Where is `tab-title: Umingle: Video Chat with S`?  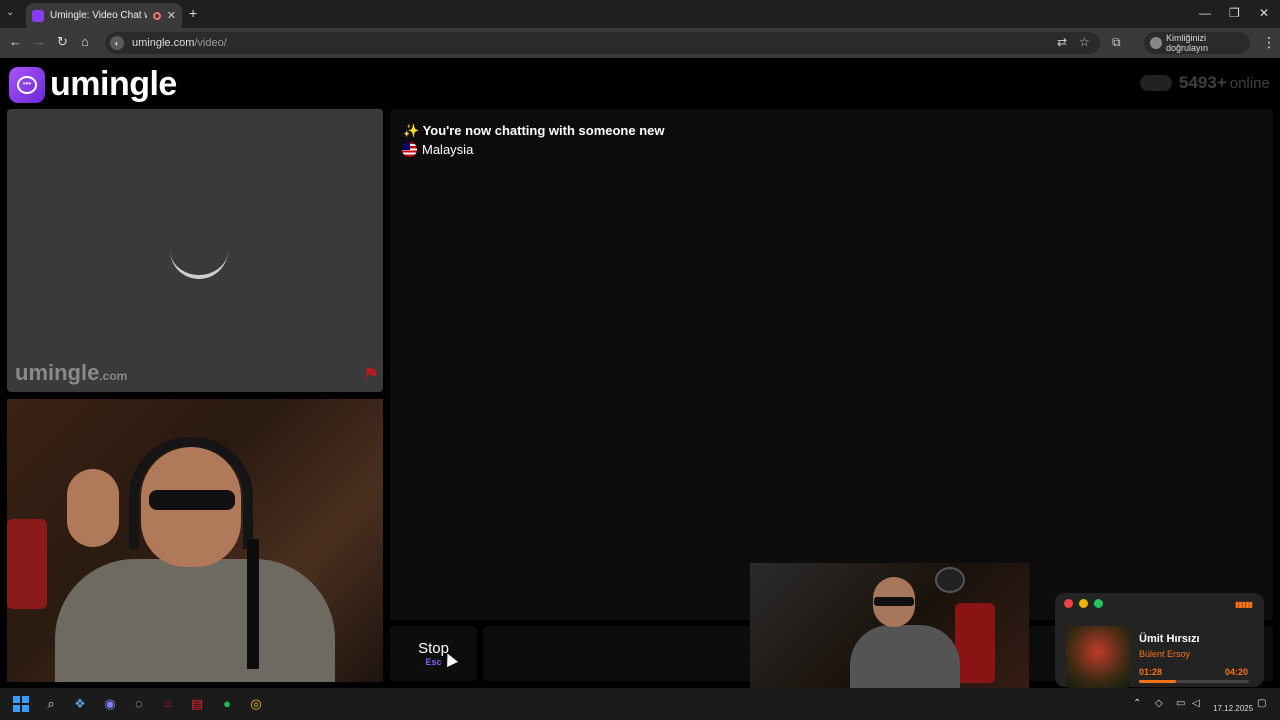
tab-title: Umingle: Video Chat with S is located at coordinates (98, 15).